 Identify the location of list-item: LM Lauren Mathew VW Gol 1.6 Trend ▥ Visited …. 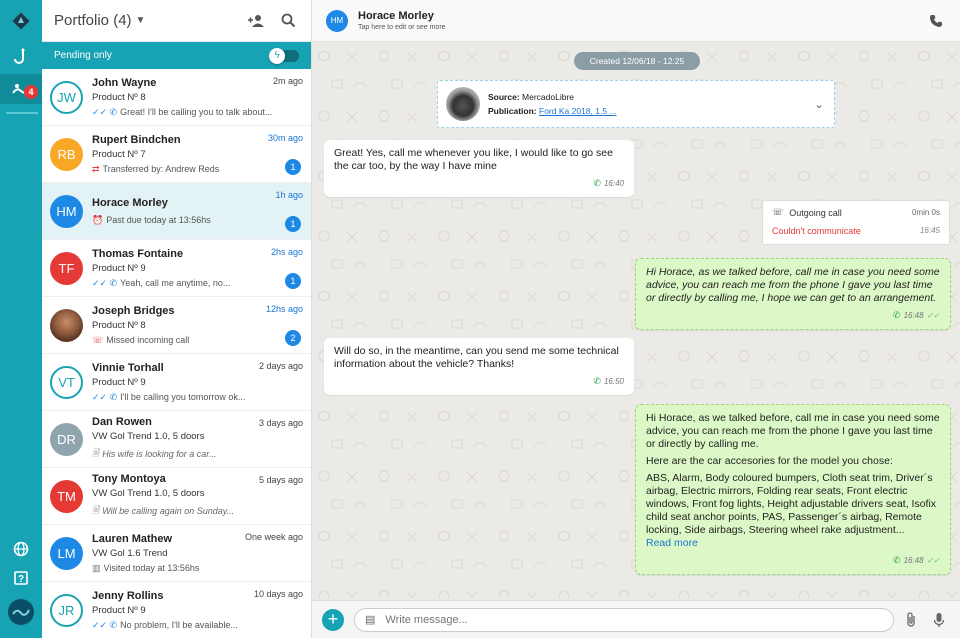
(176, 553).